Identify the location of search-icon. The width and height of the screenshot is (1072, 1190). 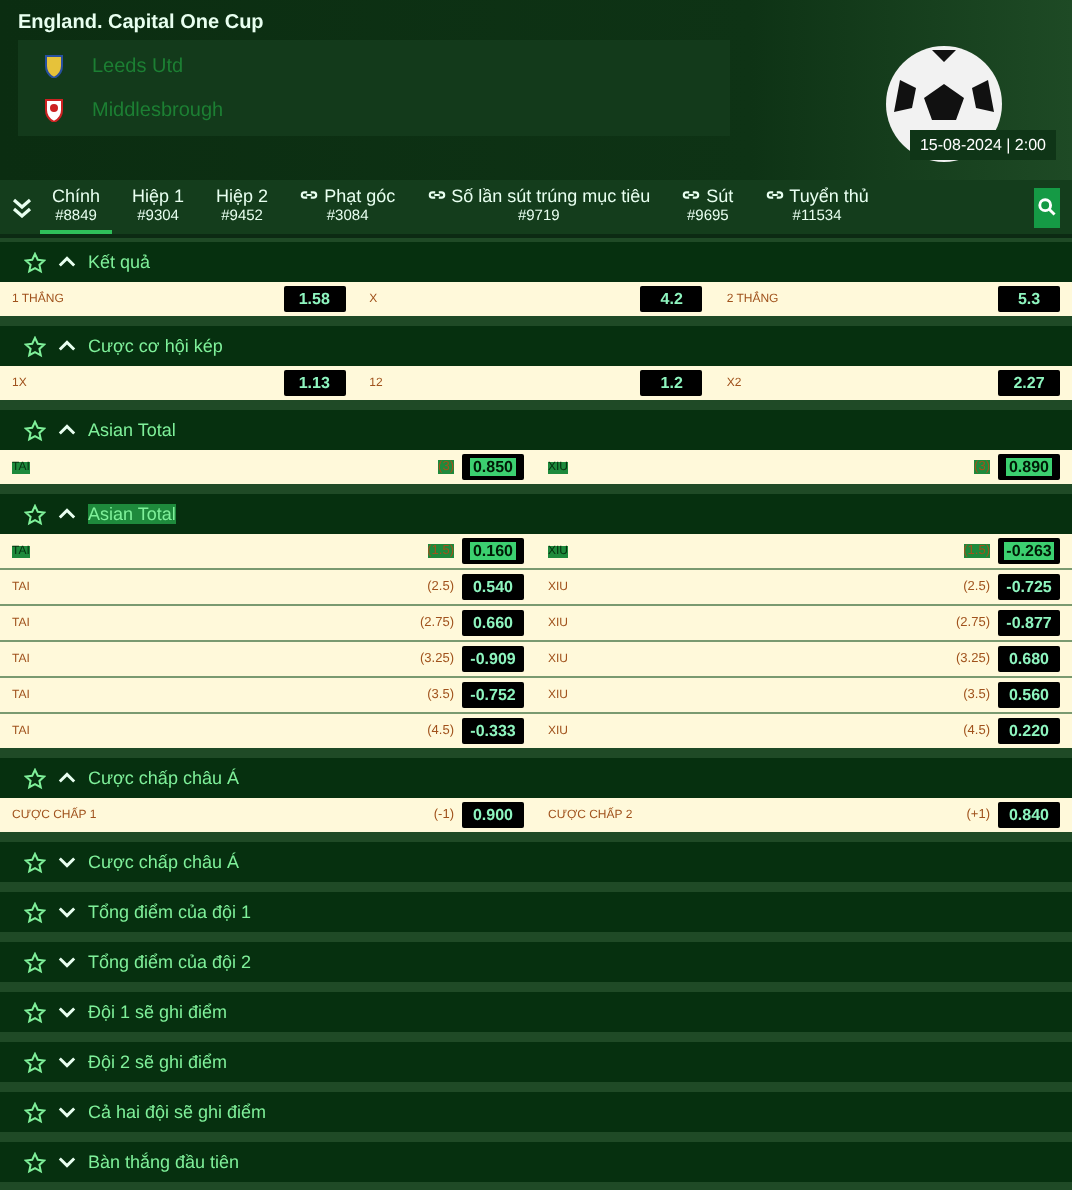
(1047, 207).